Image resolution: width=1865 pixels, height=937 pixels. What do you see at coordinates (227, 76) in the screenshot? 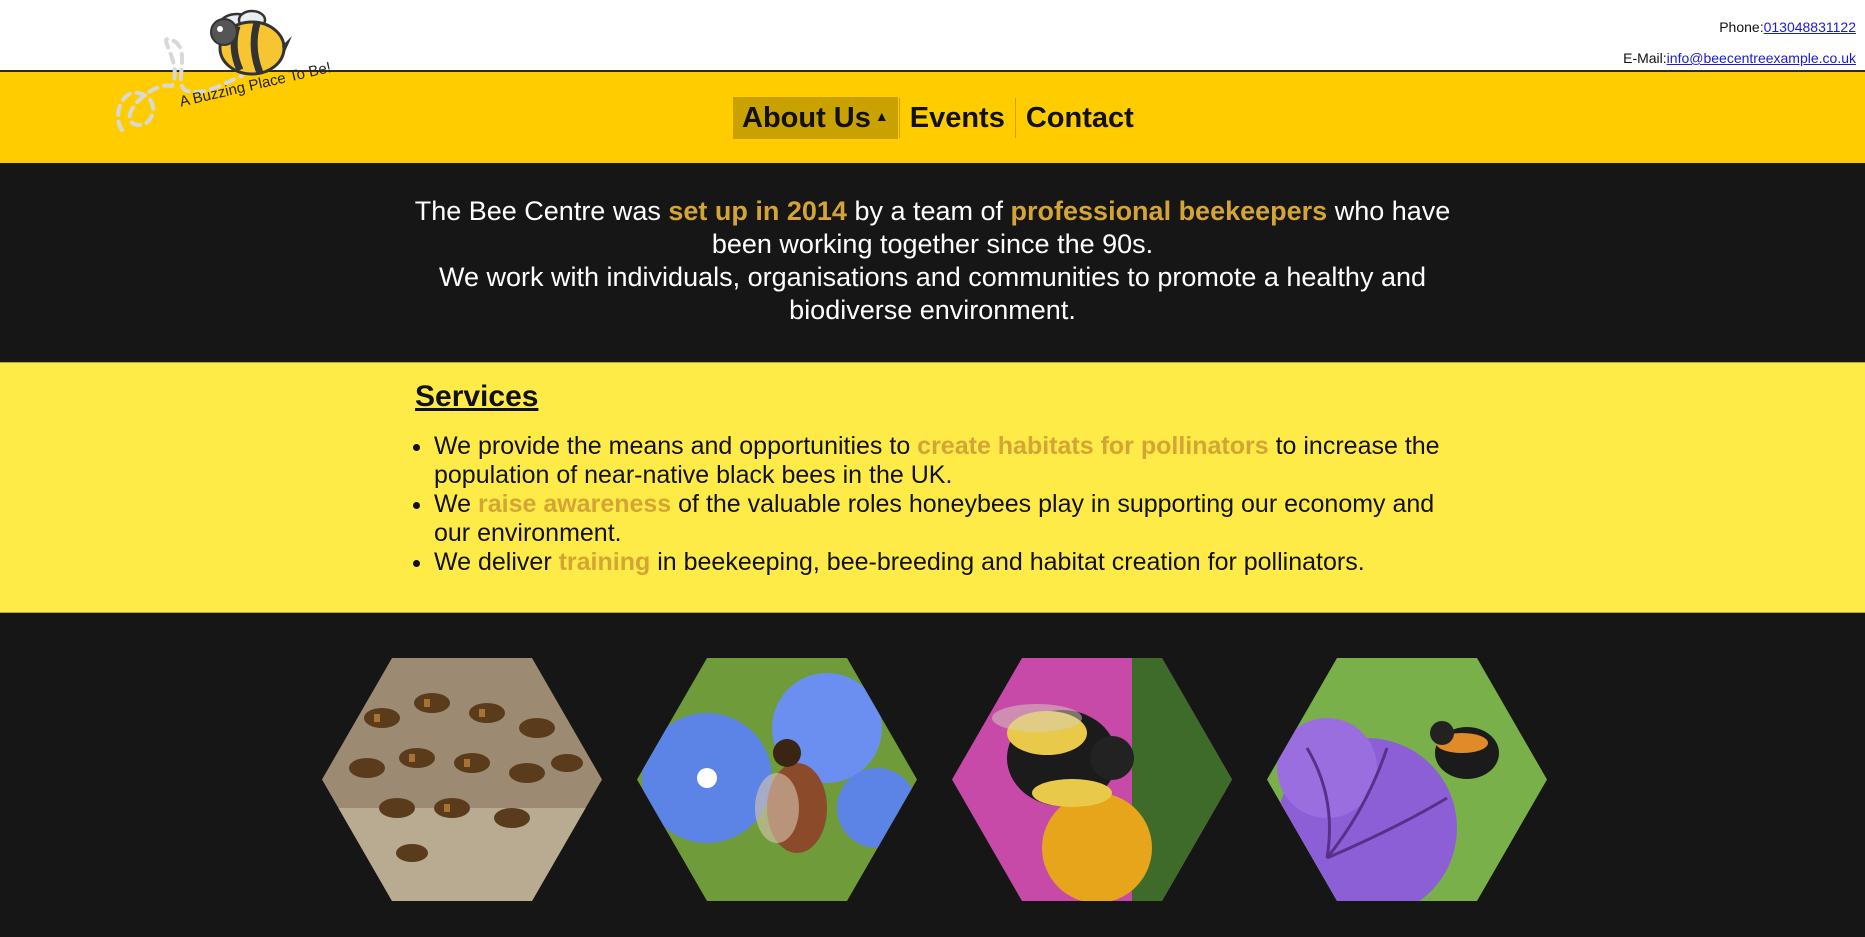
I see `site-logo: A Buzzing Place To Be!` at bounding box center [227, 76].